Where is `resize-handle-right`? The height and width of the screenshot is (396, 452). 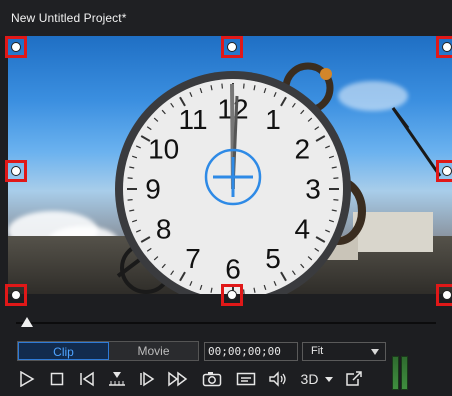 resize-handle-right is located at coordinates (444, 171).